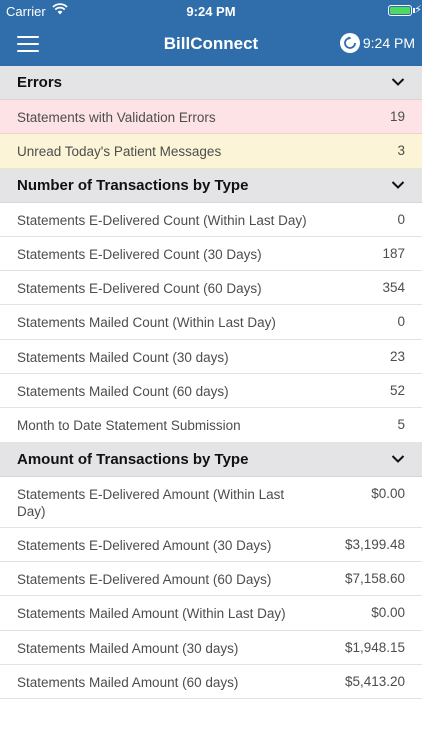  What do you see at coordinates (400, 10) in the screenshot?
I see `battery-icon` at bounding box center [400, 10].